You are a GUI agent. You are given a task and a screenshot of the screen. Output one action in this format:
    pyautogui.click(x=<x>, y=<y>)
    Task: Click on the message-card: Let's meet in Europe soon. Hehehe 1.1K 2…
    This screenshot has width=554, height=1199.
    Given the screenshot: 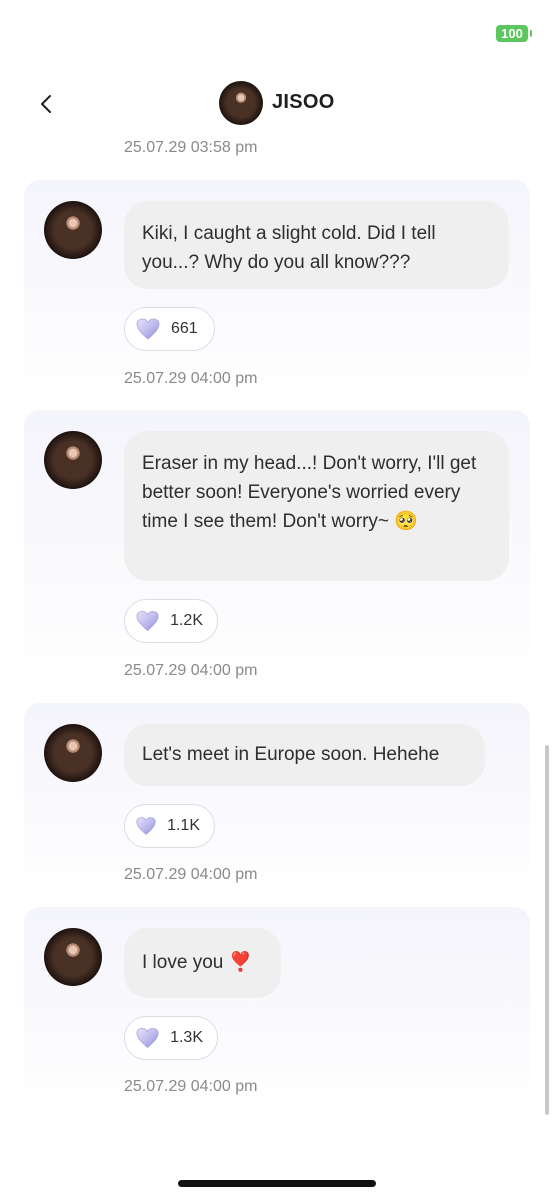 What is the action you would take?
    pyautogui.click(x=277, y=801)
    